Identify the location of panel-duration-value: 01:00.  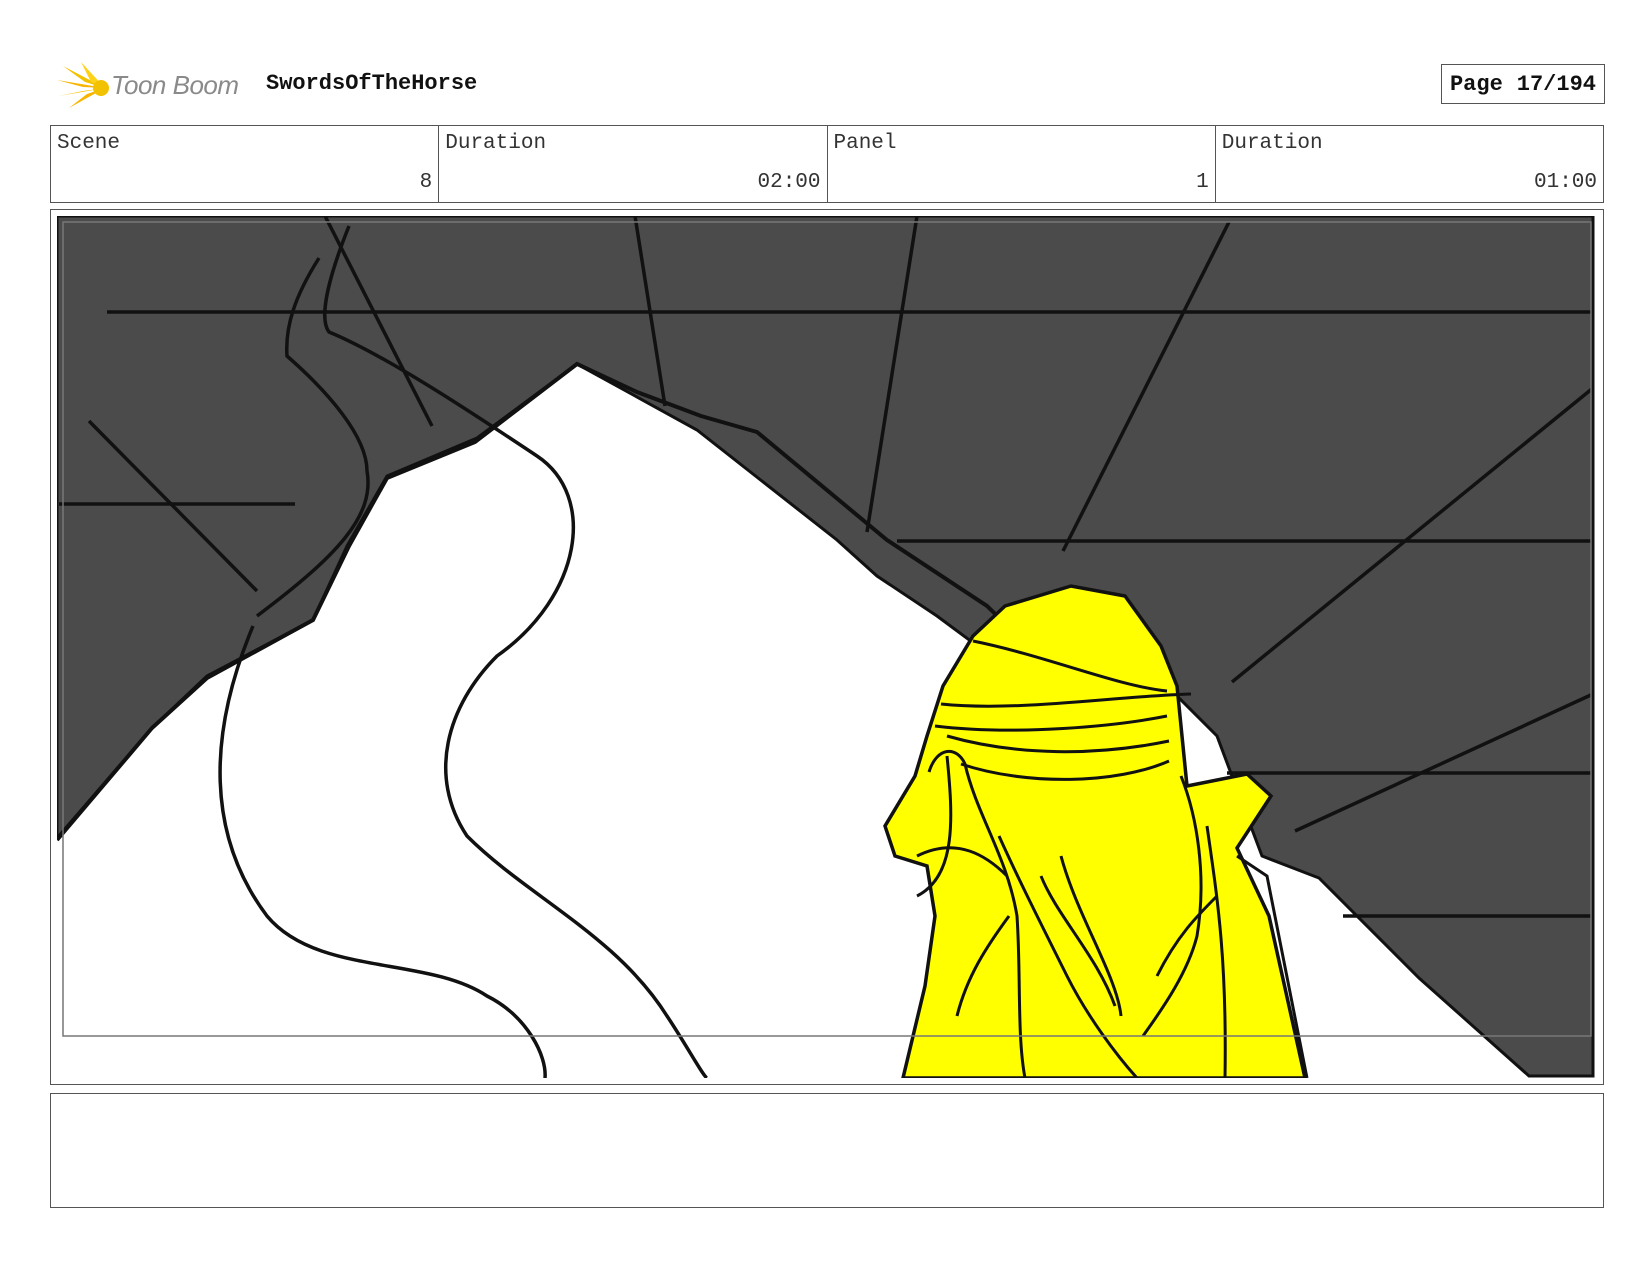
(1565, 182).